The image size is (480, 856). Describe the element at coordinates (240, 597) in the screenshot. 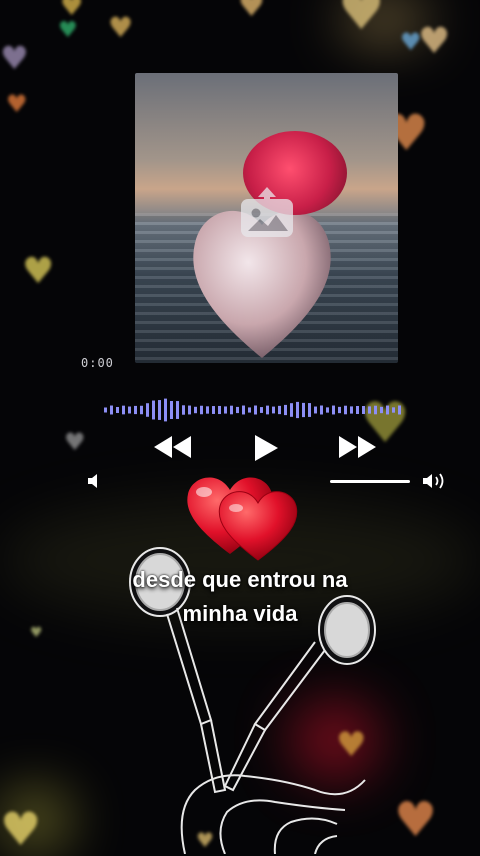

I see `lyric-text: desde que entrou na minha vida` at that location.